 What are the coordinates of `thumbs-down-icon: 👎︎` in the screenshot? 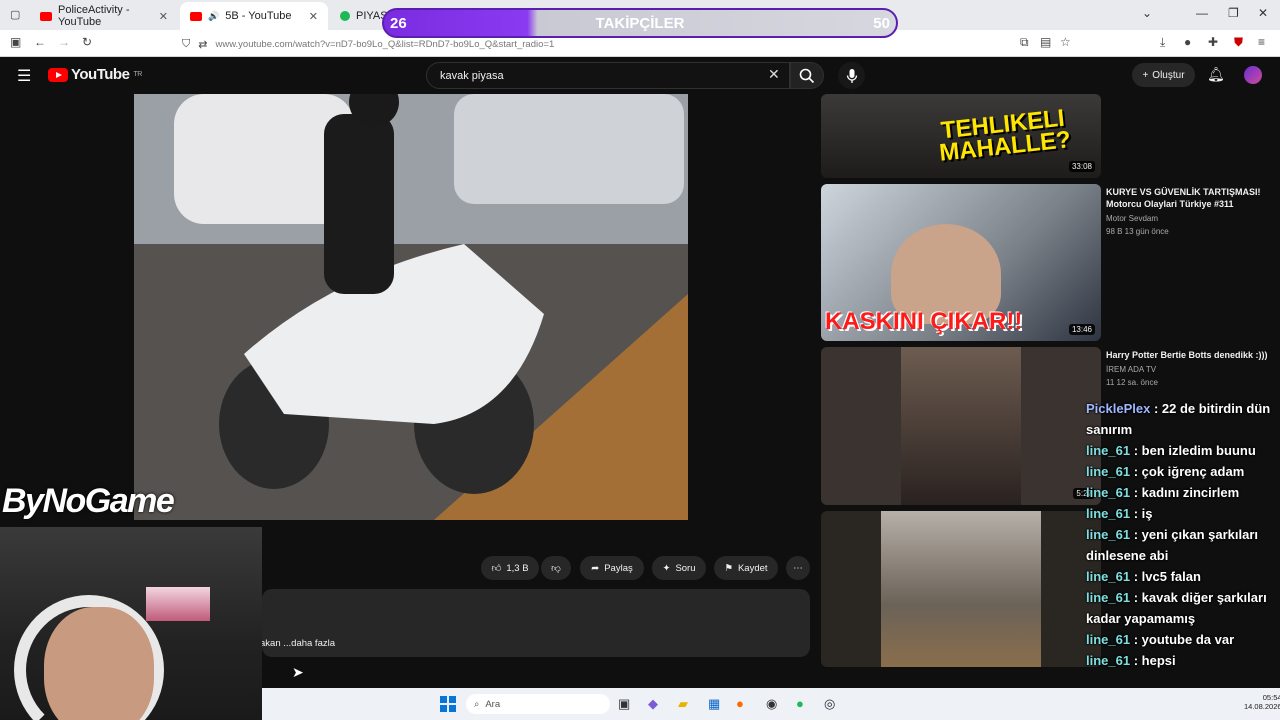 It's located at (556, 568).